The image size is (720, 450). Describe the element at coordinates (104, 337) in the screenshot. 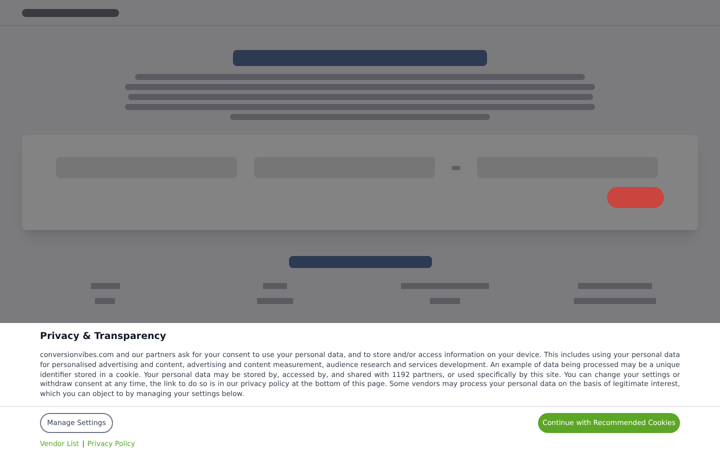

I see `consent-title: Privacy & Transparency` at that location.